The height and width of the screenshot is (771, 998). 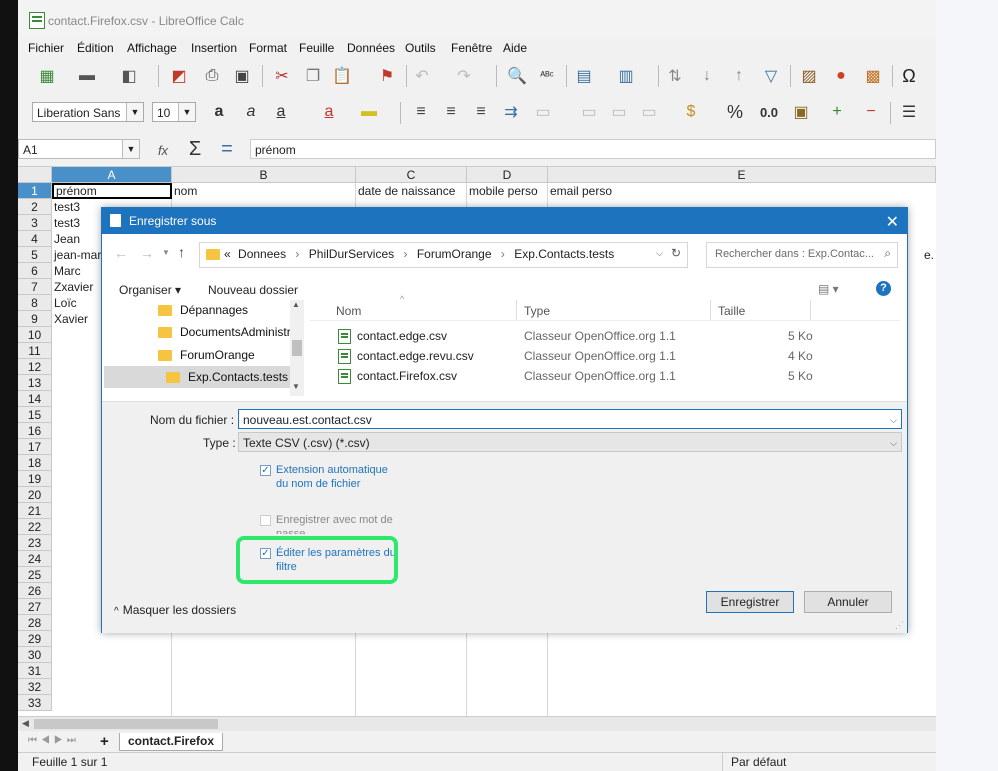 I want to click on row-header: 5, so click(x=35, y=255).